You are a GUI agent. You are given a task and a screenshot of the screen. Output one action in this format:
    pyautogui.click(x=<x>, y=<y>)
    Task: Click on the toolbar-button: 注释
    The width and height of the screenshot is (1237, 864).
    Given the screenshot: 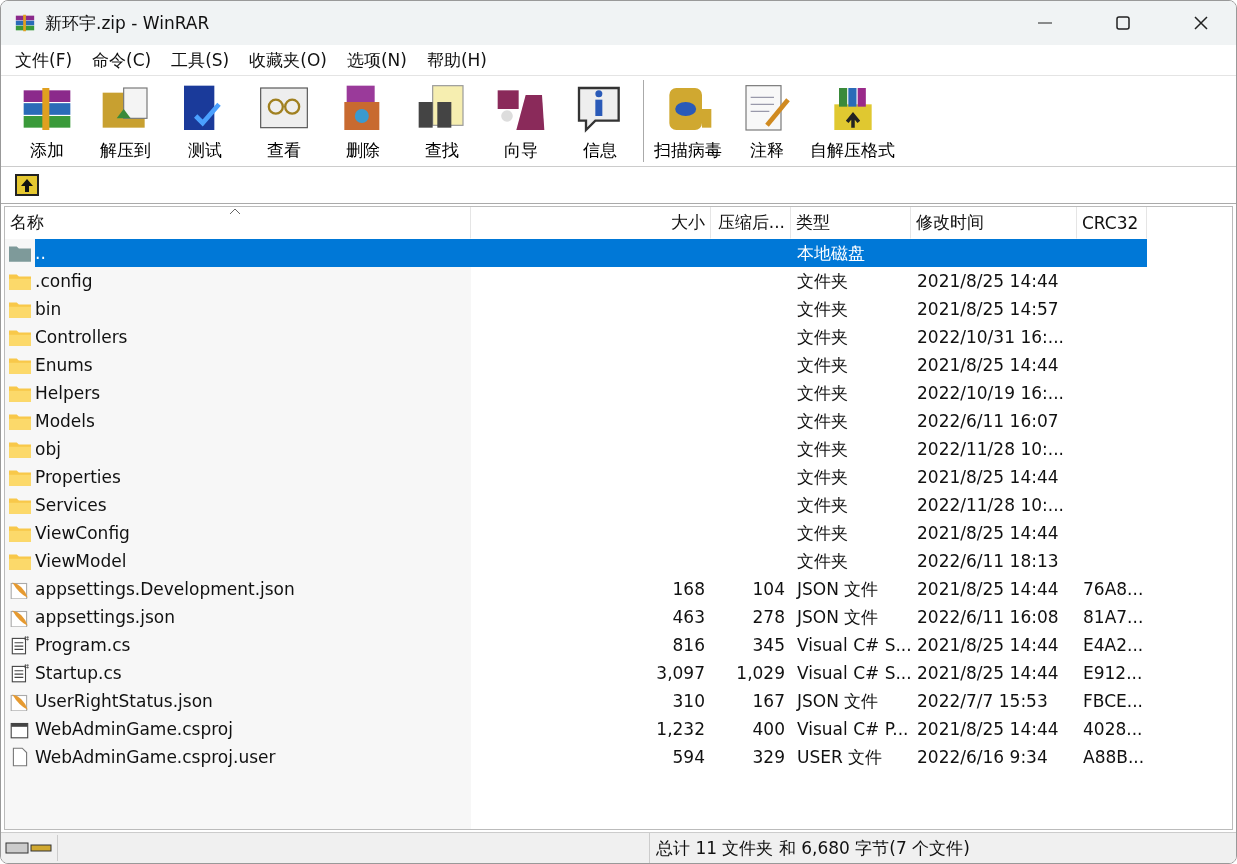 What is the action you would take?
    pyautogui.click(x=766, y=121)
    